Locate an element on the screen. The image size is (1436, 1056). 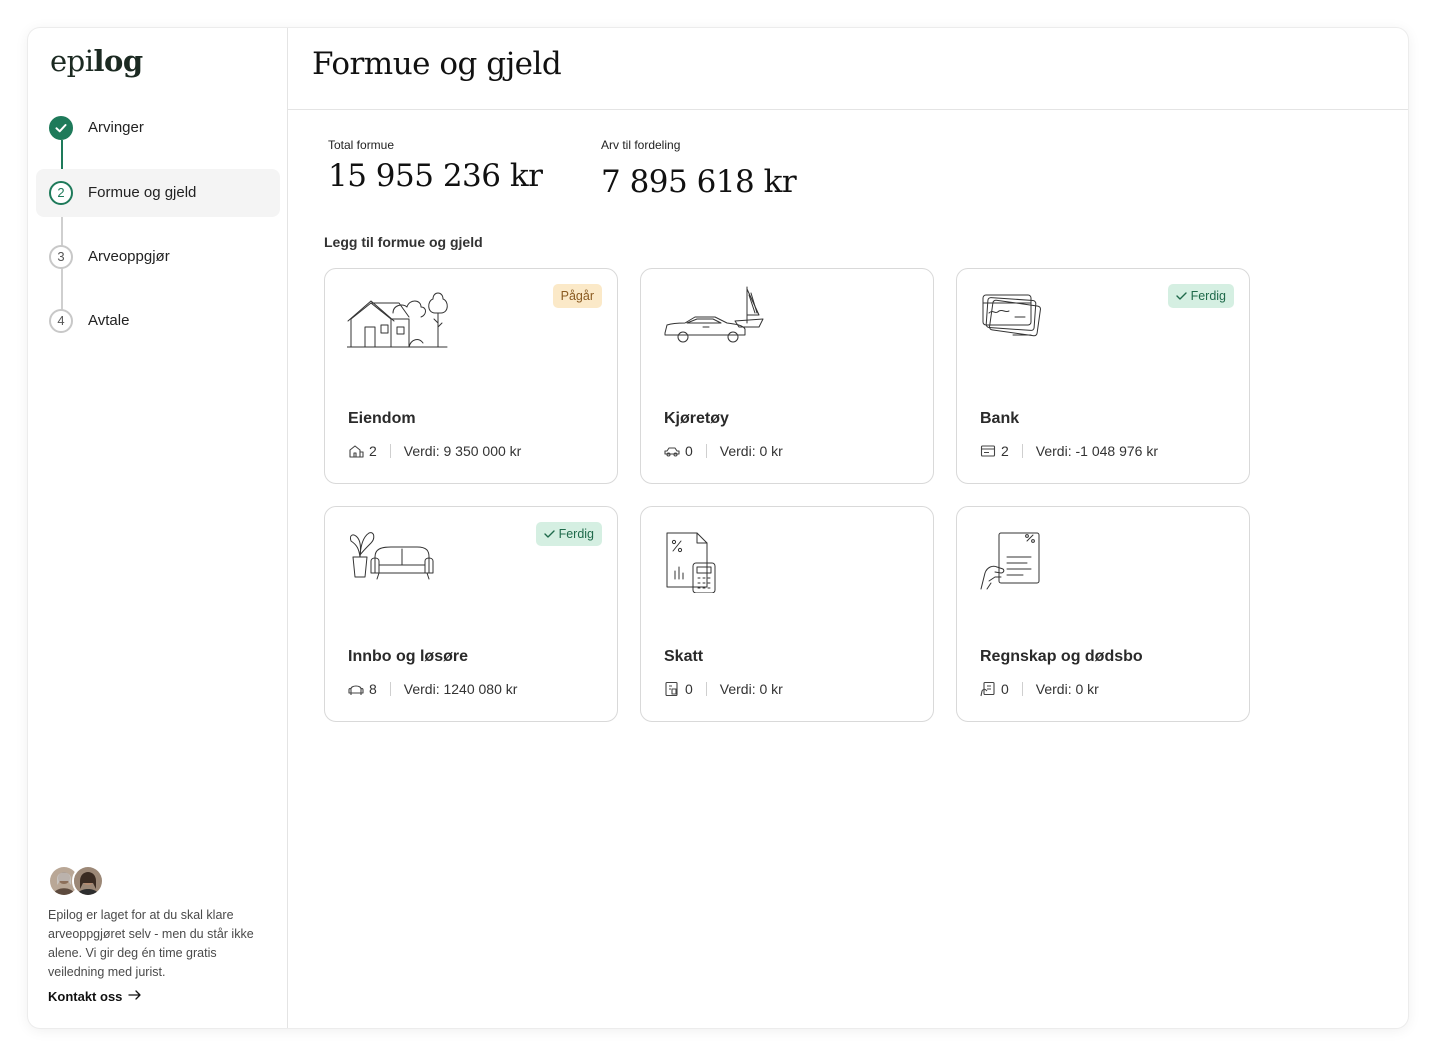
sofa-icon is located at coordinates (356, 689).